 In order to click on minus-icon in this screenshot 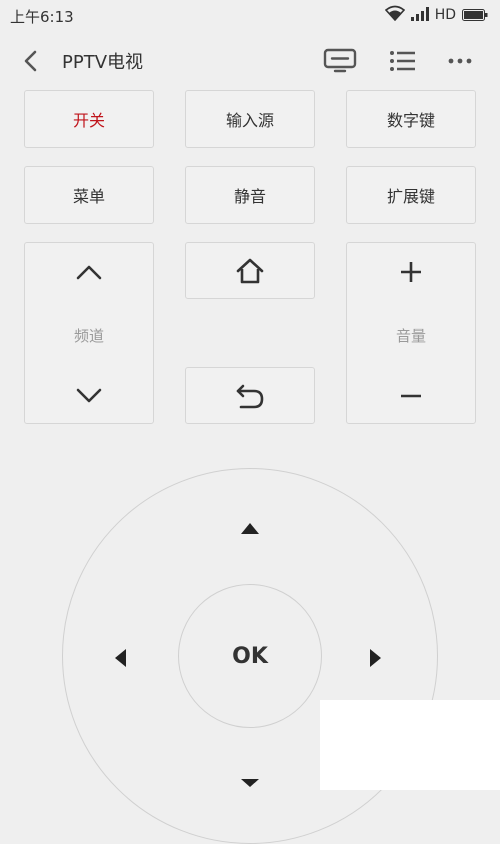, I will do `click(411, 396)`.